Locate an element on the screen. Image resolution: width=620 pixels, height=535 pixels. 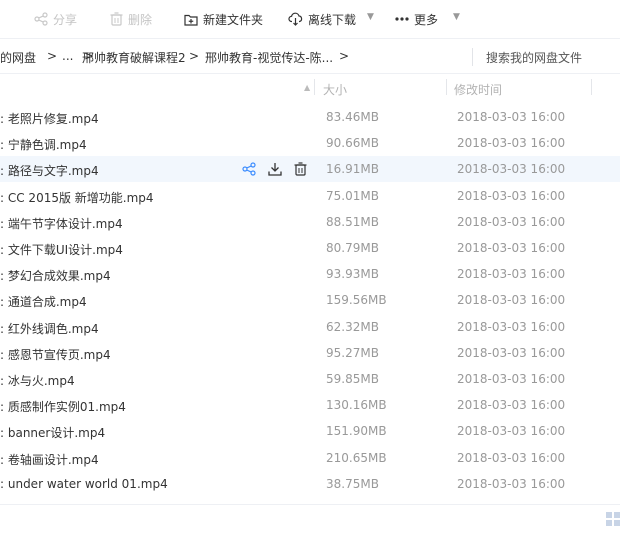
file-size: 59.85MB is located at coordinates (352, 379).